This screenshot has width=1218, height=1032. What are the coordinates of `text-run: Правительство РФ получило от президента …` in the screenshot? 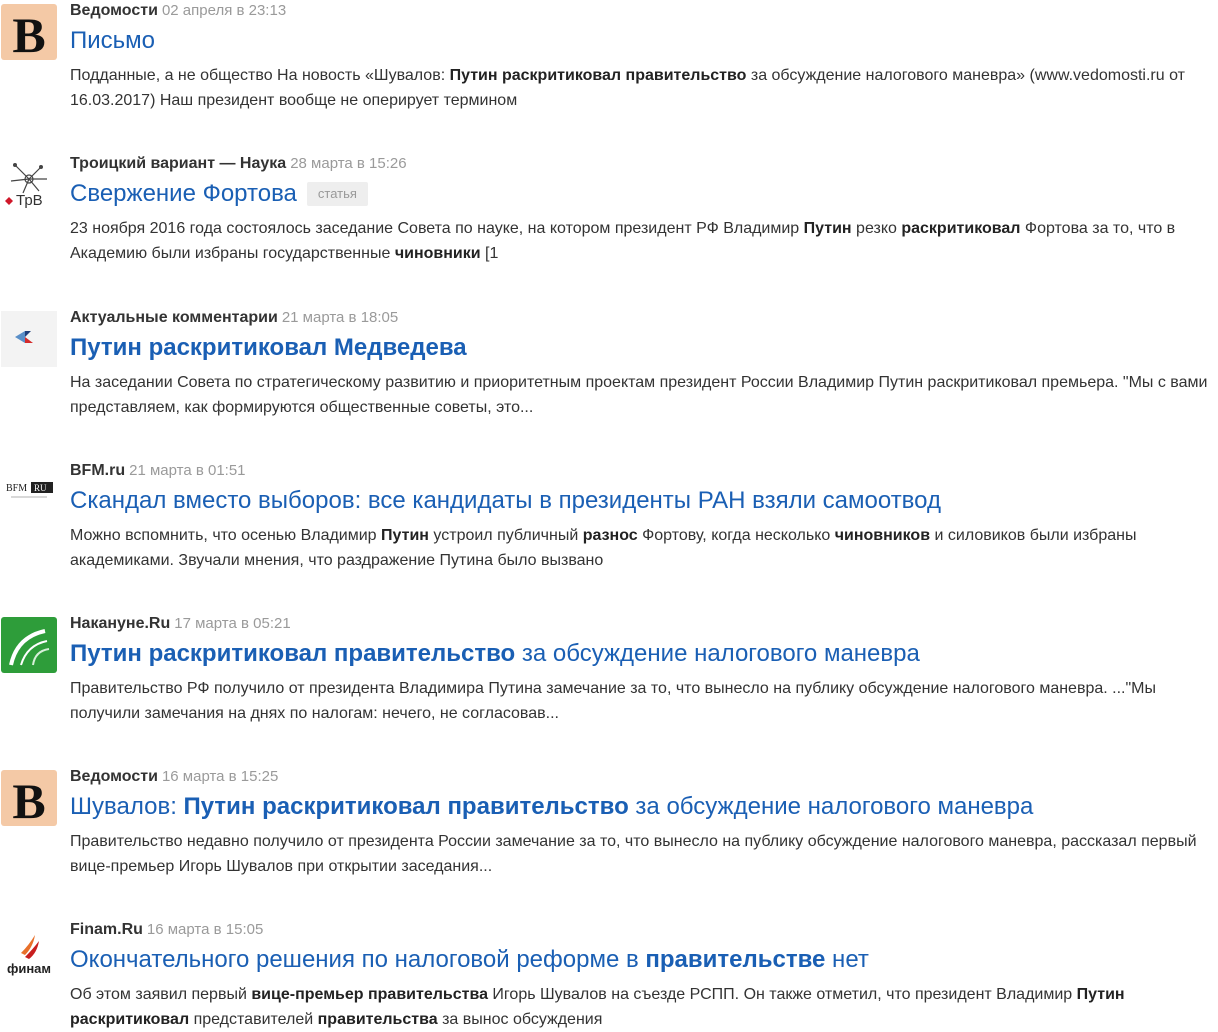 It's located at (613, 701).